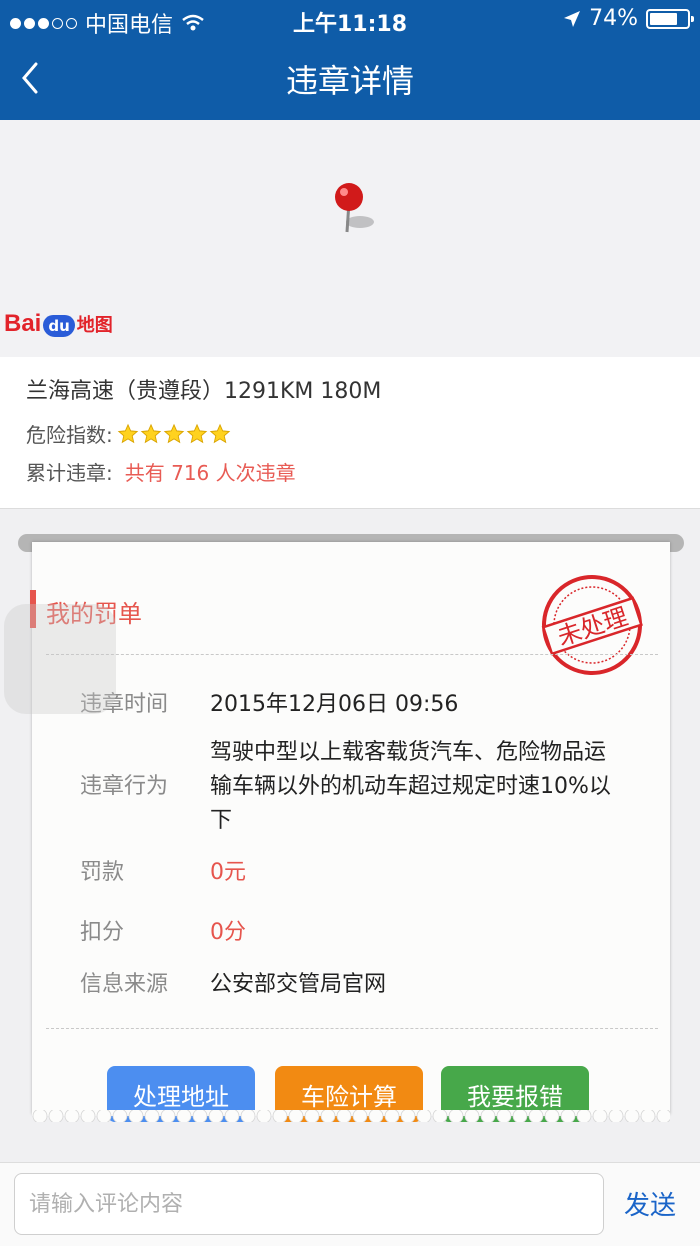  What do you see at coordinates (124, 786) in the screenshot?
I see `behavior-label: 违章行为` at bounding box center [124, 786].